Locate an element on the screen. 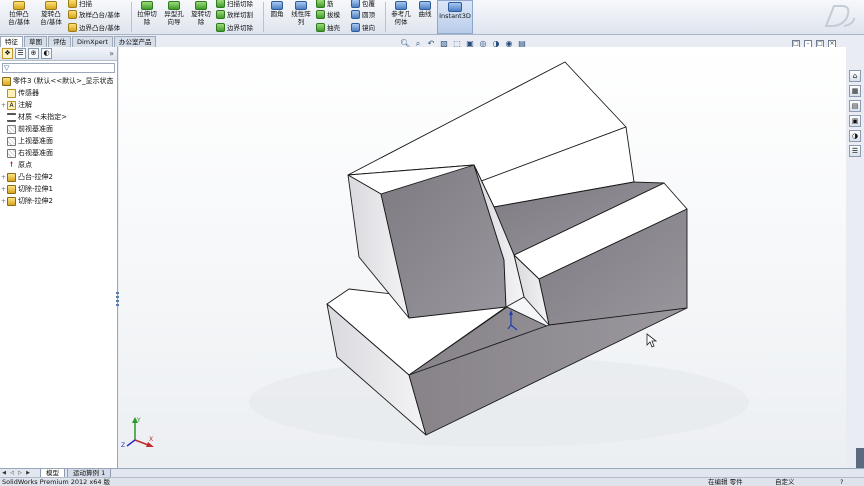 The image size is (864, 486). custom-properties-icon: ☰ is located at coordinates (855, 151).